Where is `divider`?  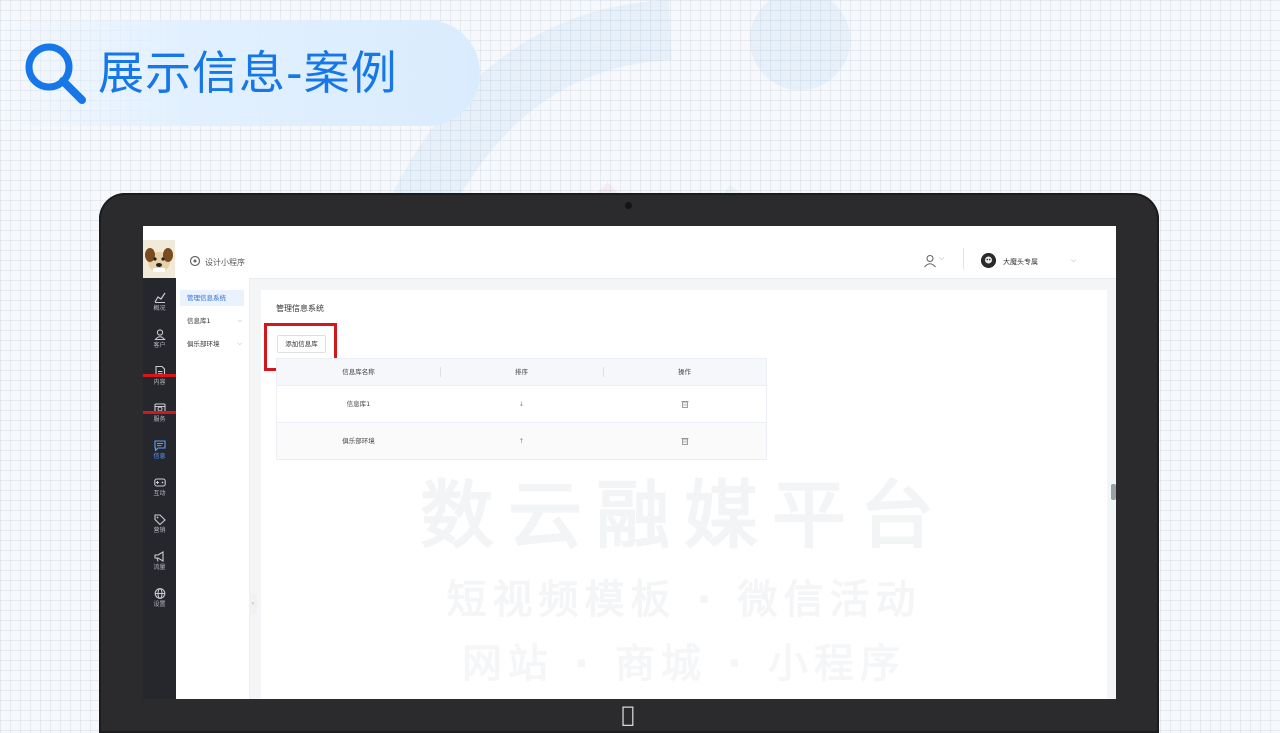
divider is located at coordinates (963, 259).